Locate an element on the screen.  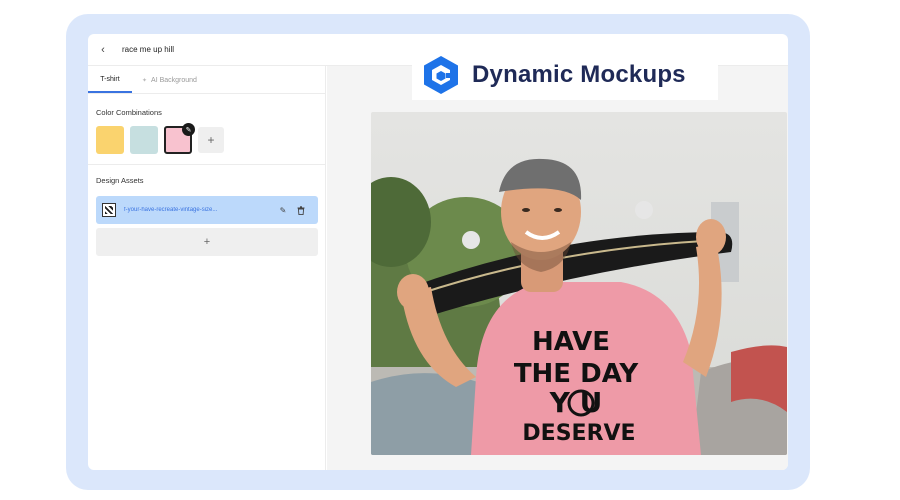
chevron-left-icon: ‹ is located at coordinates (103, 49).